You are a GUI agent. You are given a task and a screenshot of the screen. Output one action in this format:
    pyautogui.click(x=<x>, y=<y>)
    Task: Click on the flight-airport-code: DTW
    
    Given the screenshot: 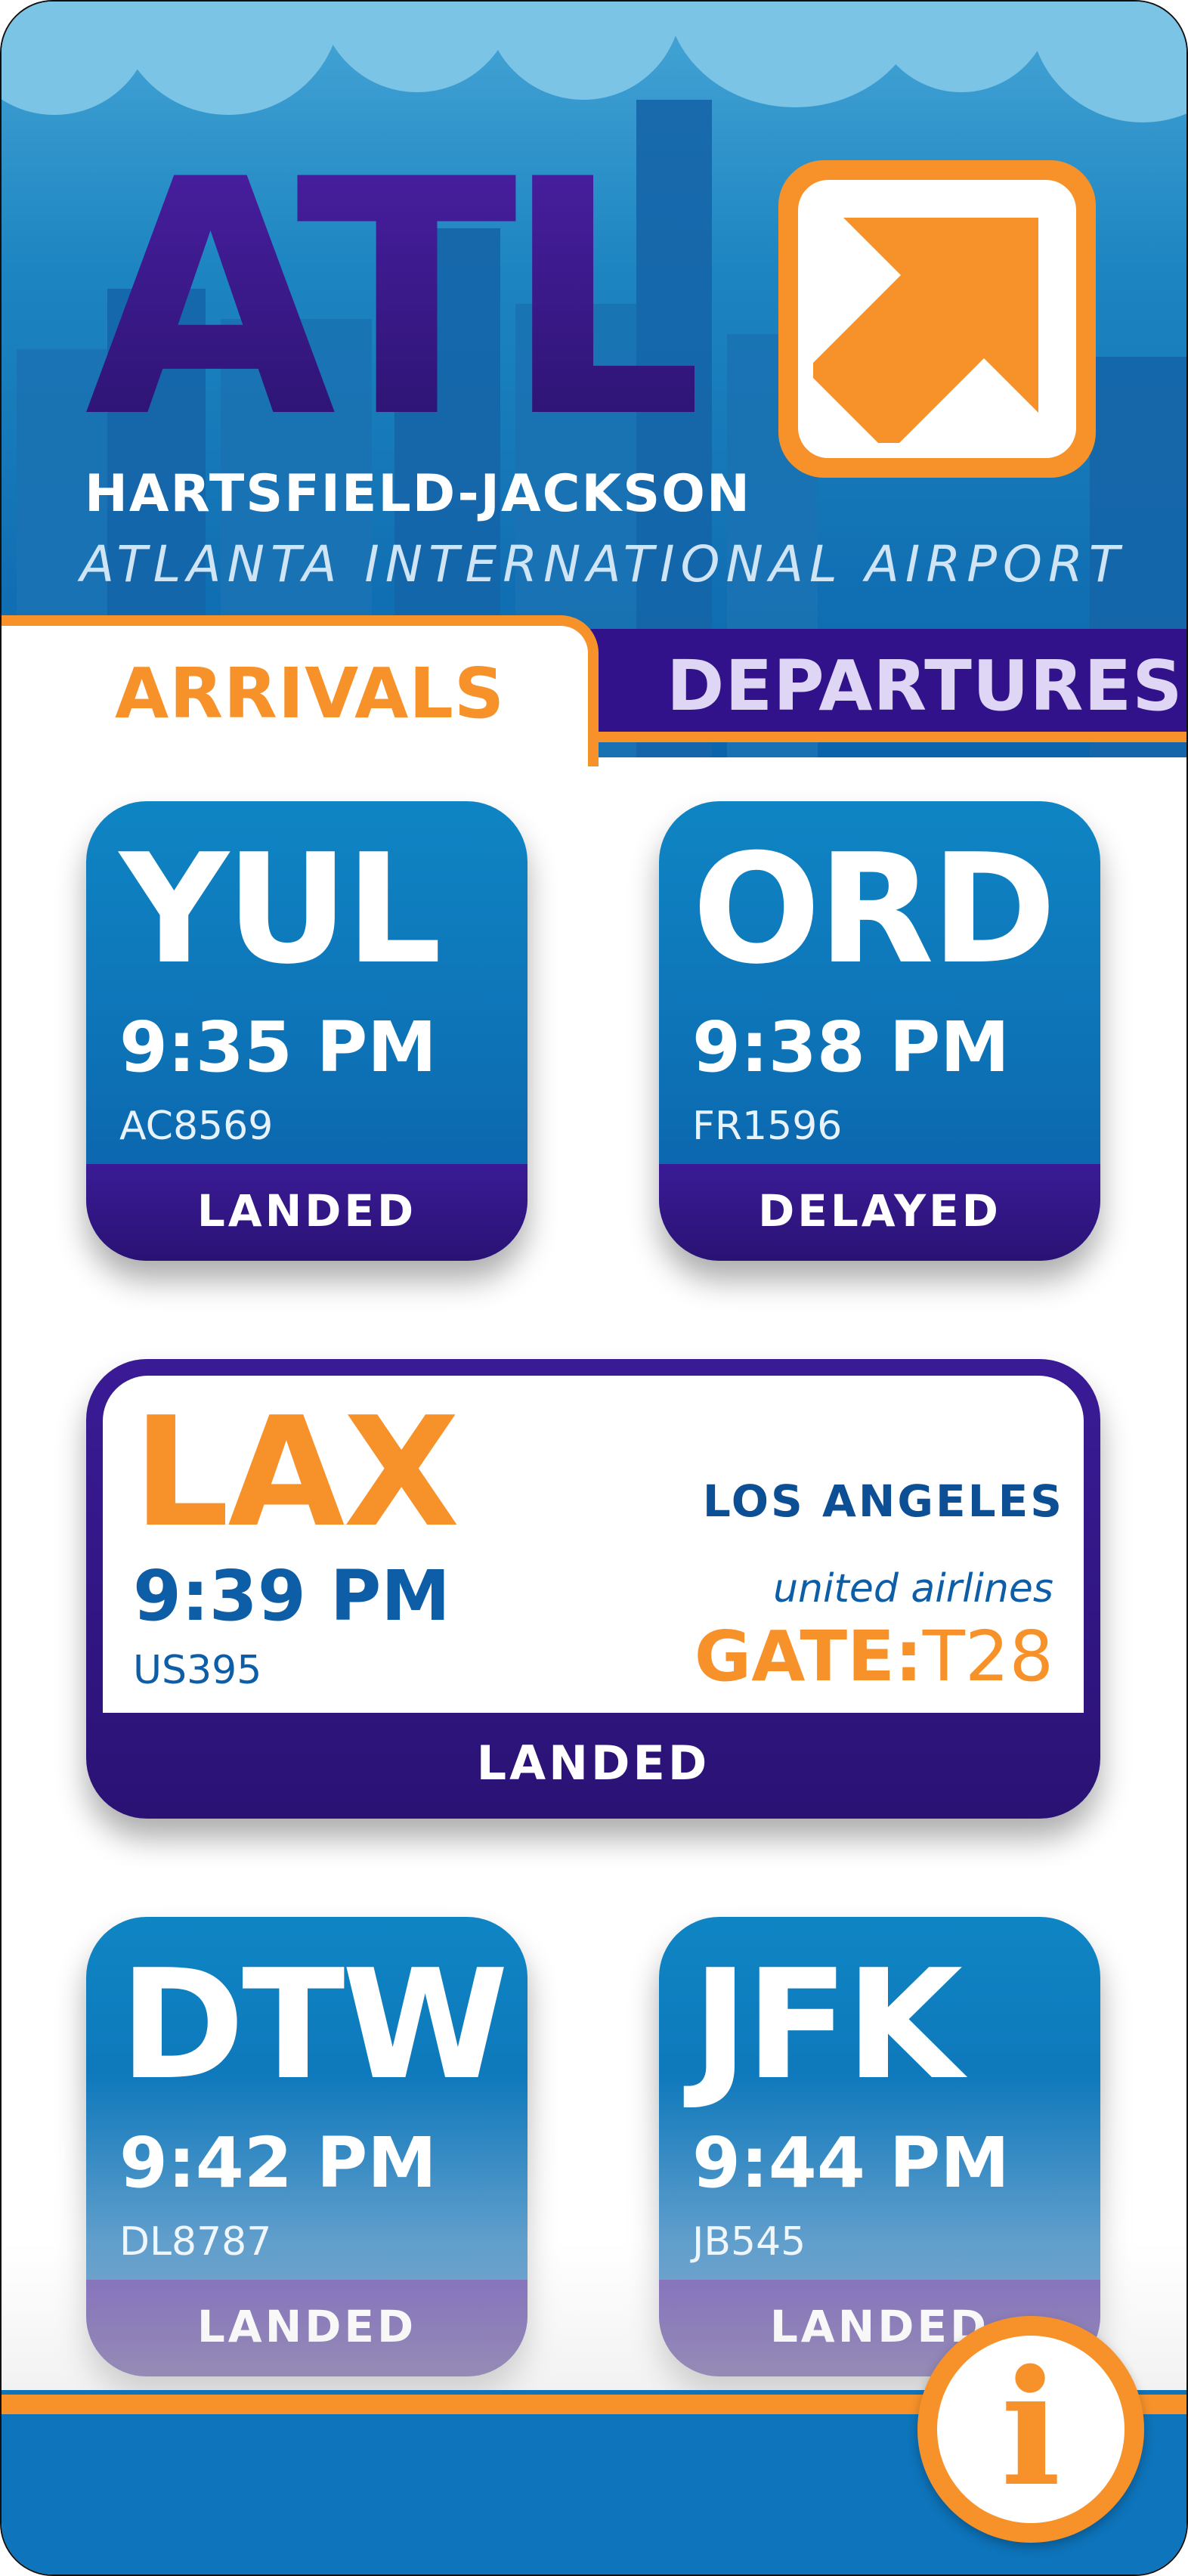 What is the action you would take?
    pyautogui.click(x=314, y=2025)
    